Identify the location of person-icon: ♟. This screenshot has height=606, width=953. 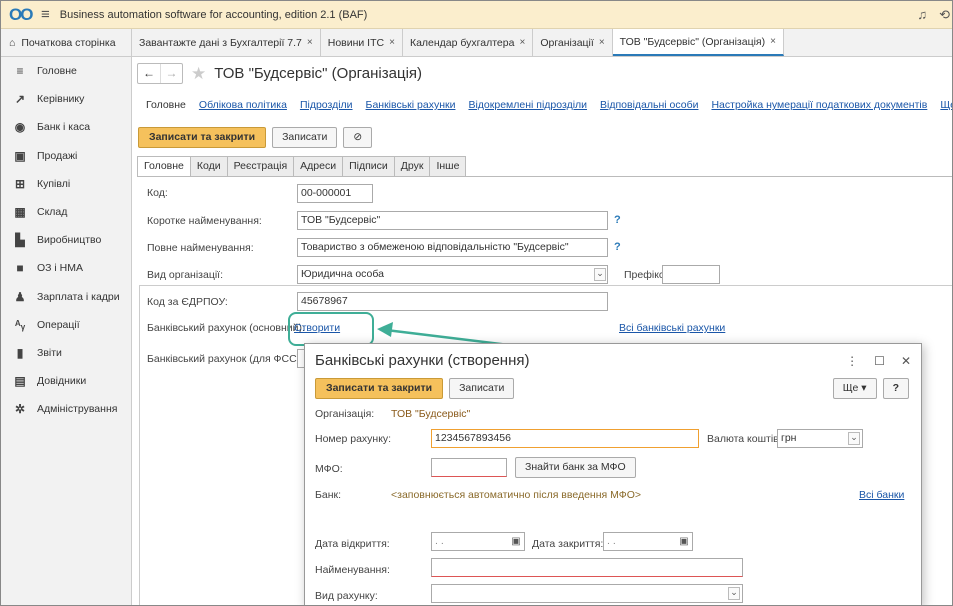
(20, 296).